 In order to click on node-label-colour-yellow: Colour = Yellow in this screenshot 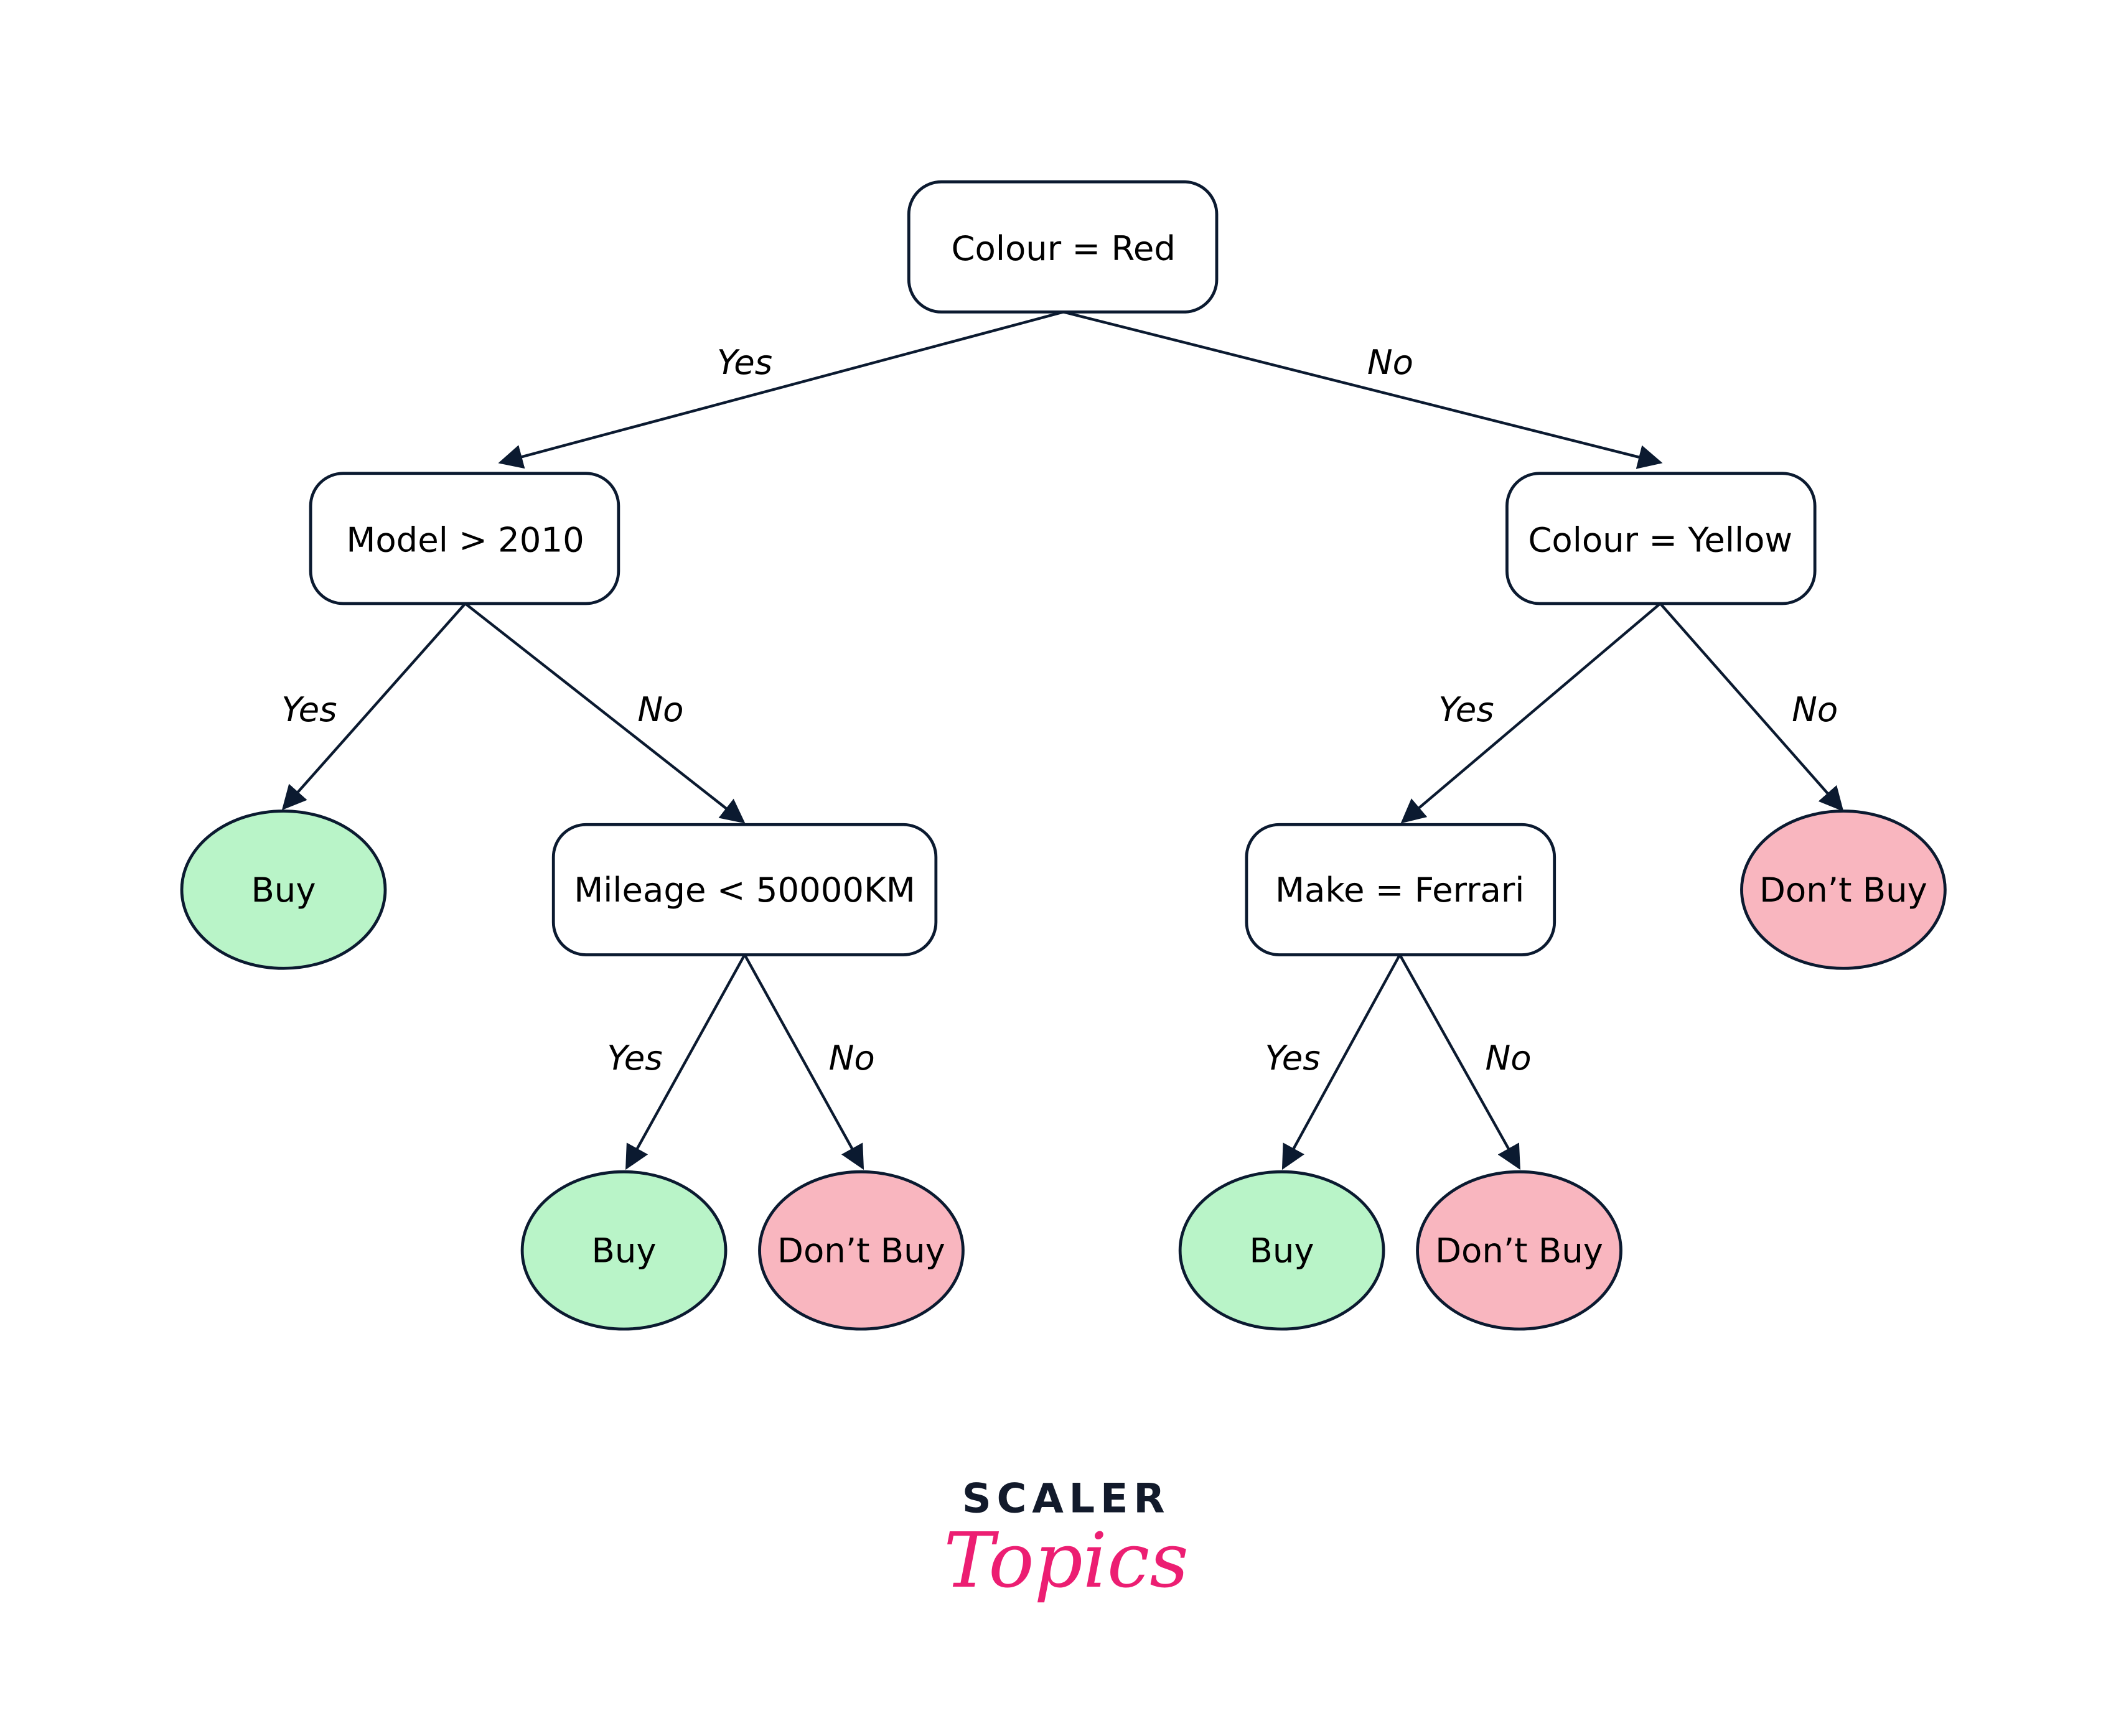, I will do `click(1660, 540)`.